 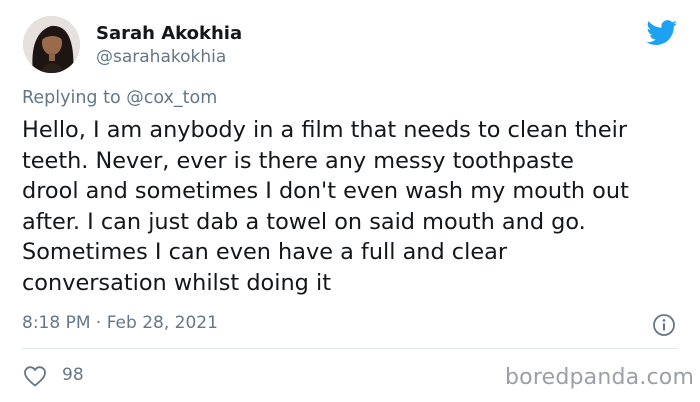 I want to click on replying-to-prefix: Replying to, so click(x=71, y=98).